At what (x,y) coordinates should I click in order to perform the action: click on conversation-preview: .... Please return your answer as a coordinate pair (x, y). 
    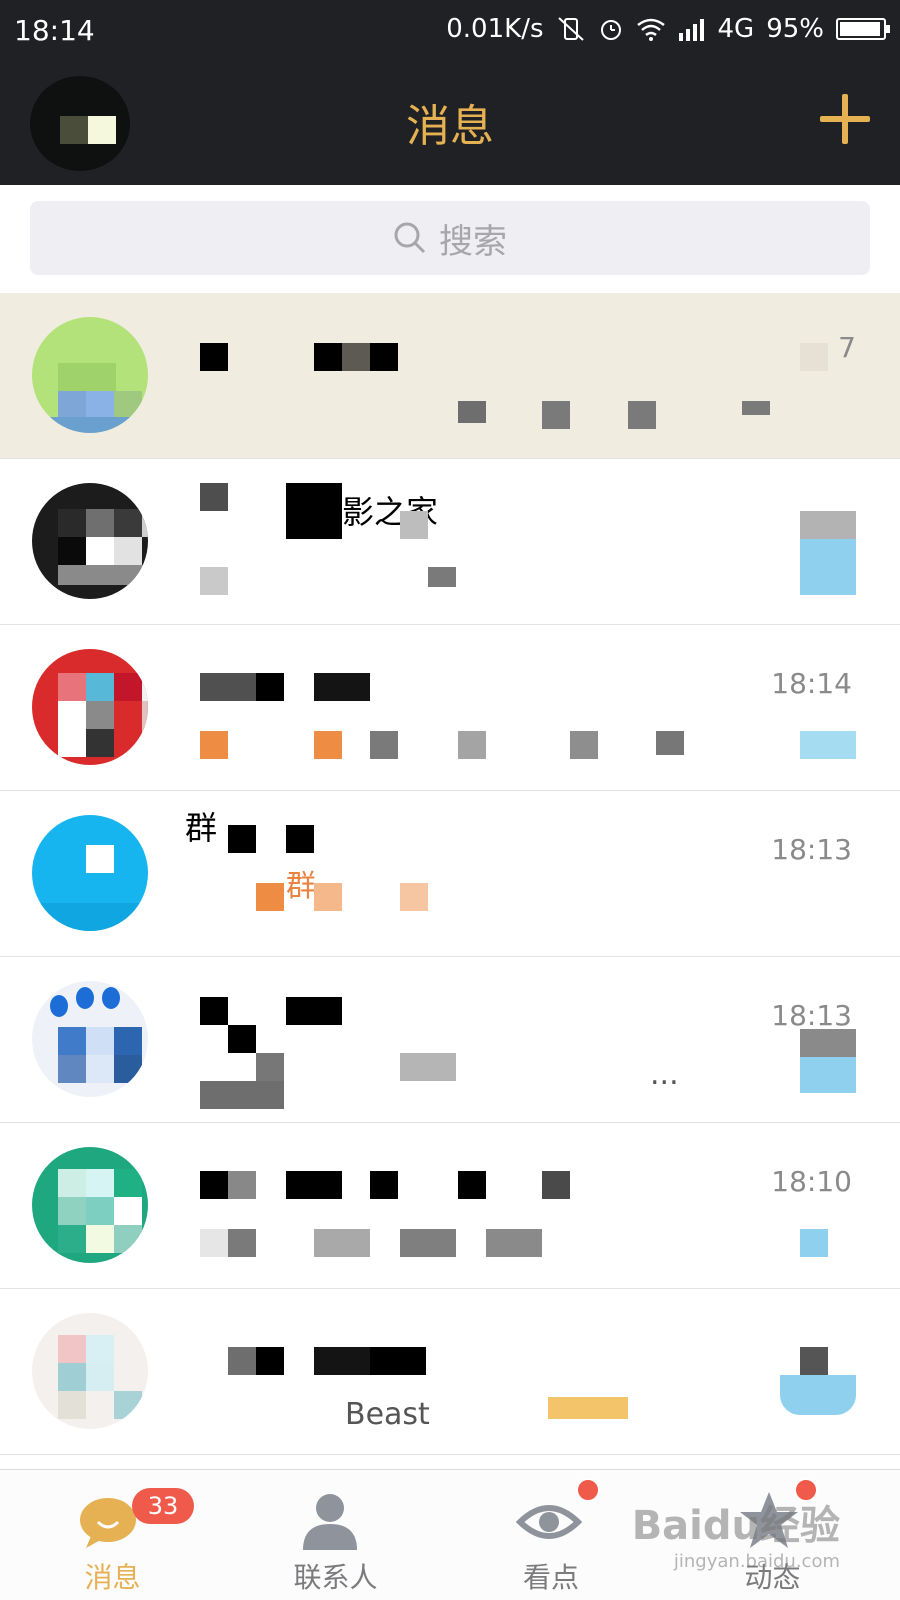
    Looking at the image, I should click on (664, 1074).